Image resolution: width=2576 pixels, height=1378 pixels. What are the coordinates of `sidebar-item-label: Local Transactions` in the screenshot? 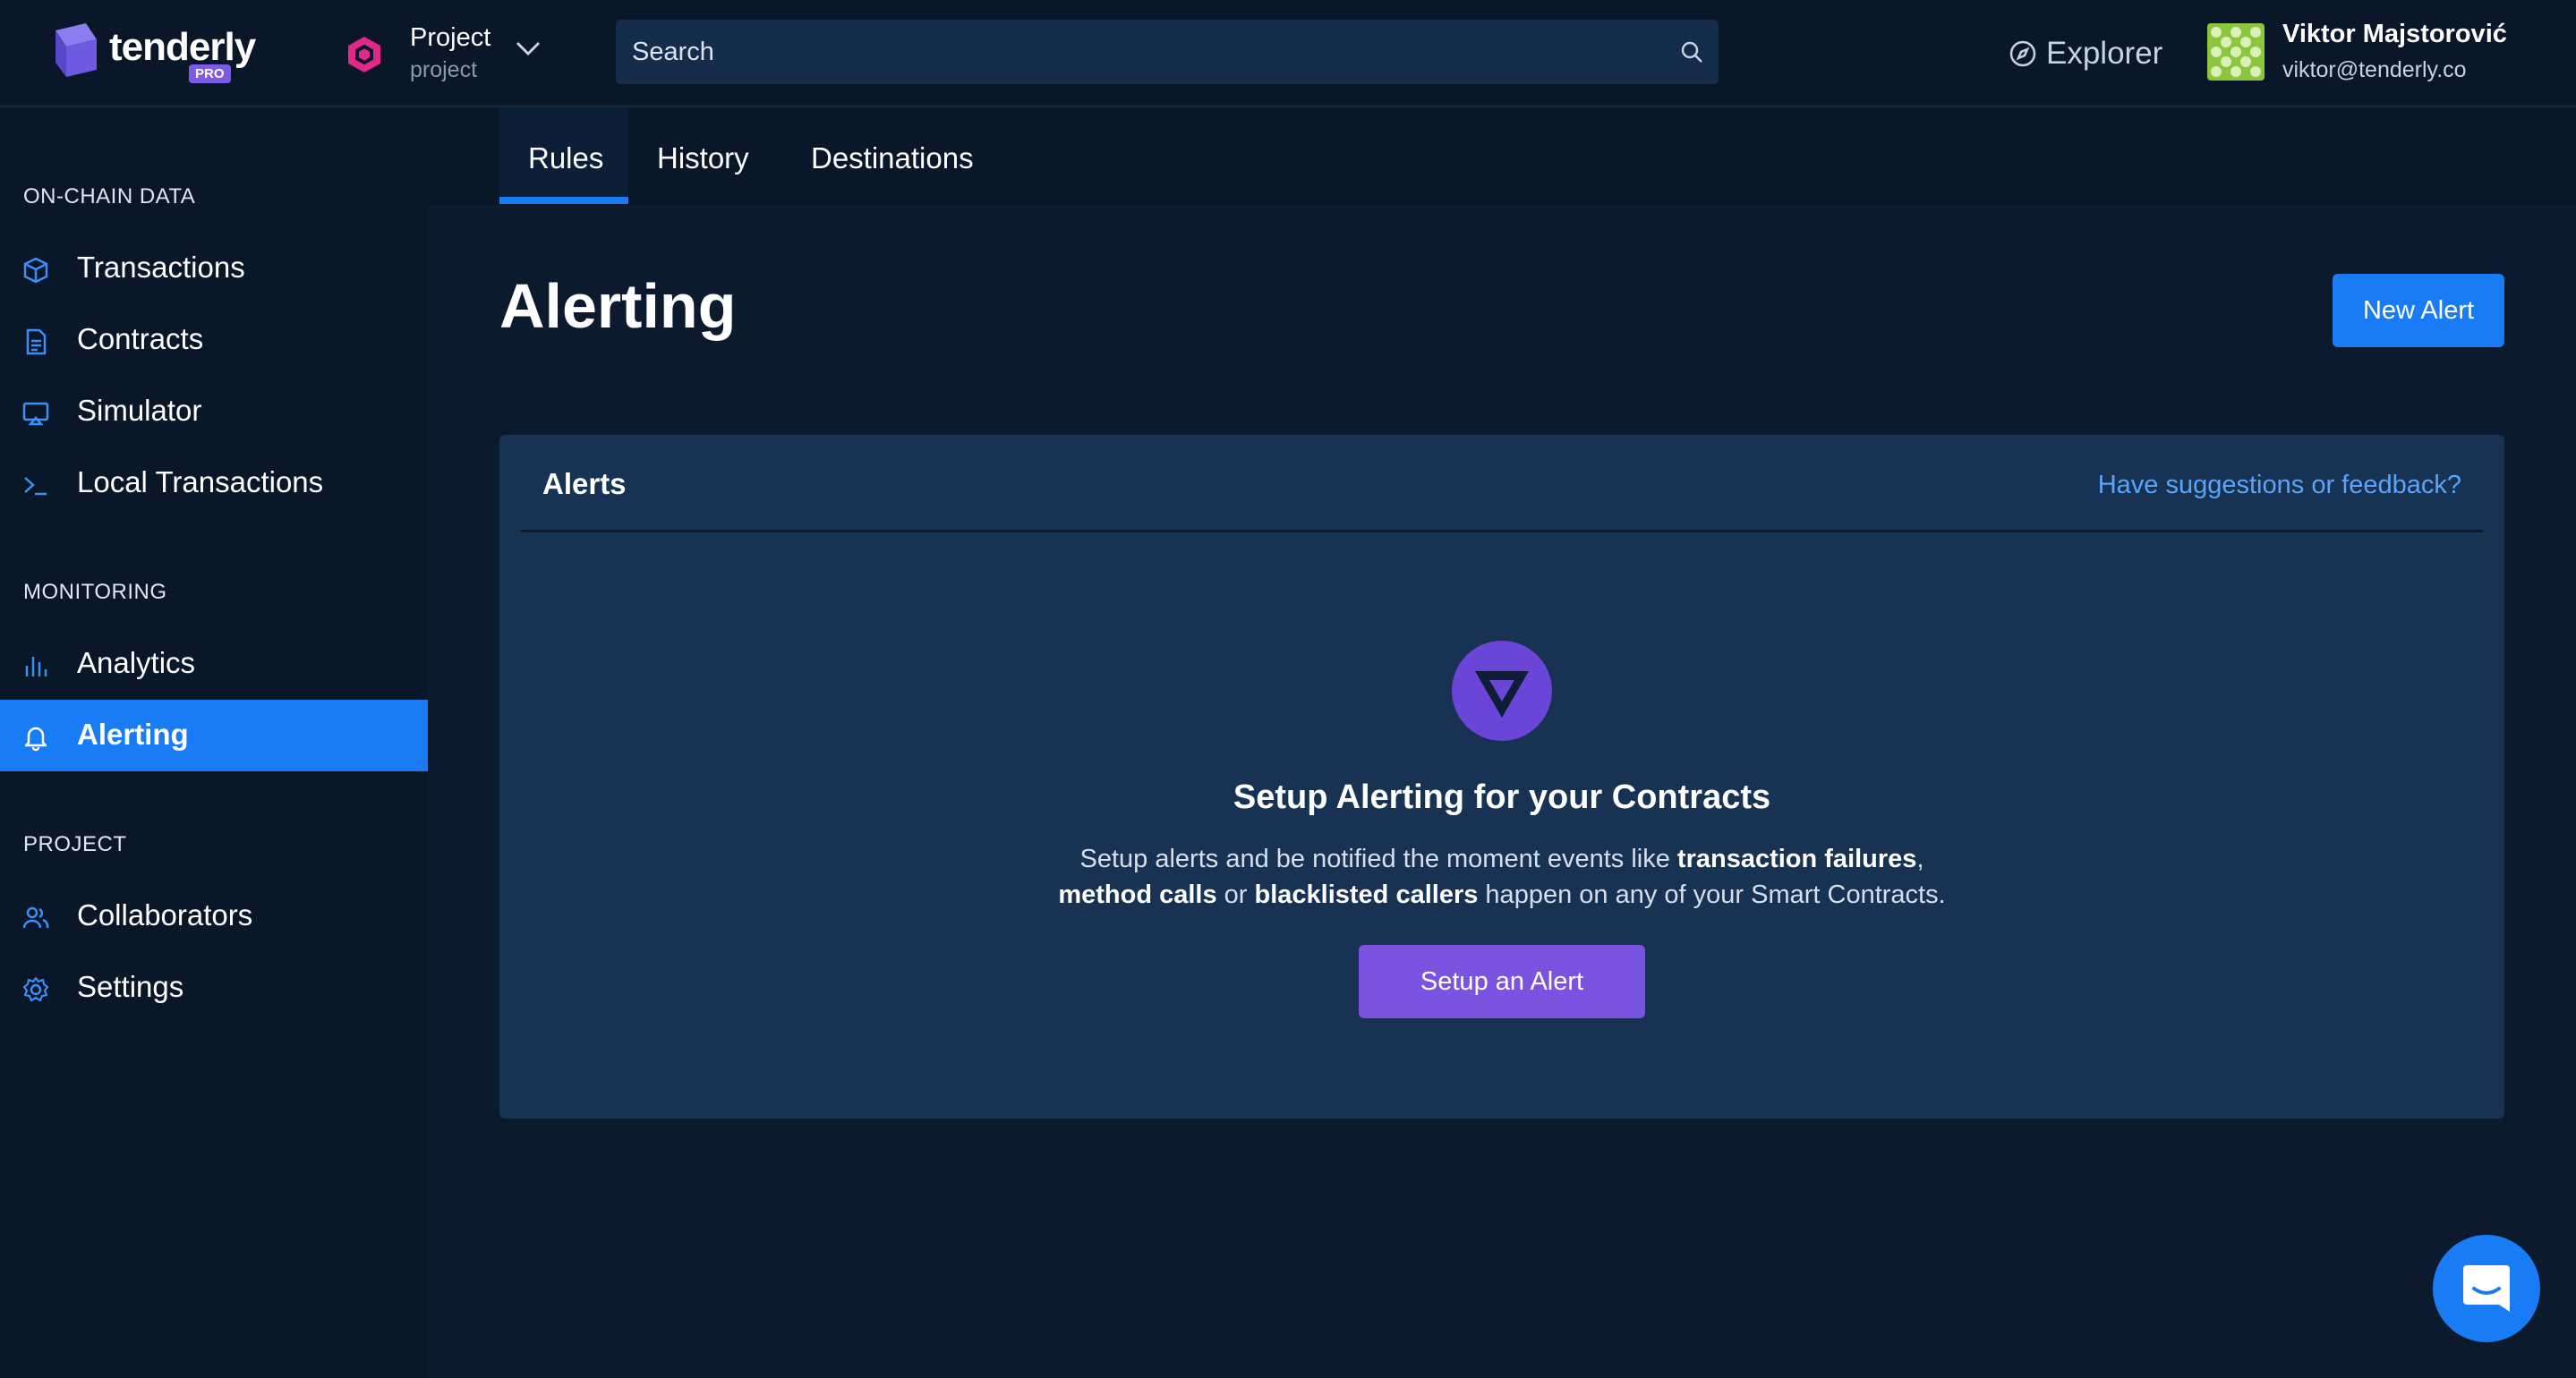 It's located at (200, 482).